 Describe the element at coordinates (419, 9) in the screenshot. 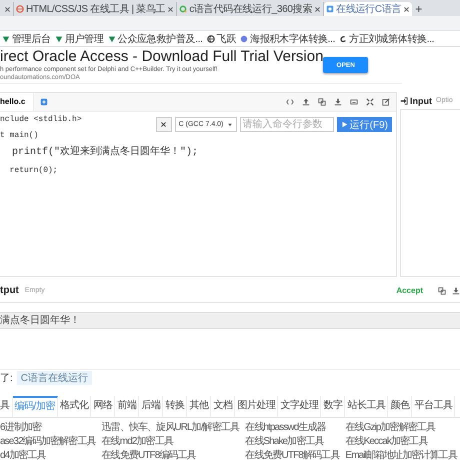

I see `new-tab-button: +` at that location.